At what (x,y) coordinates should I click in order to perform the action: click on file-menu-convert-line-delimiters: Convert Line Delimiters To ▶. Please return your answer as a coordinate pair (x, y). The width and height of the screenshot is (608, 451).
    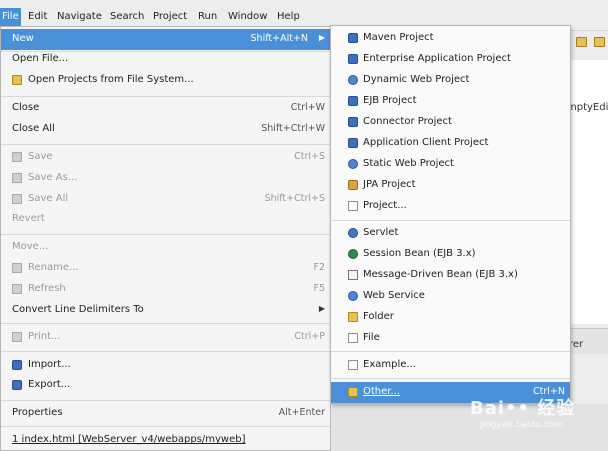
    Looking at the image, I should click on (165, 310).